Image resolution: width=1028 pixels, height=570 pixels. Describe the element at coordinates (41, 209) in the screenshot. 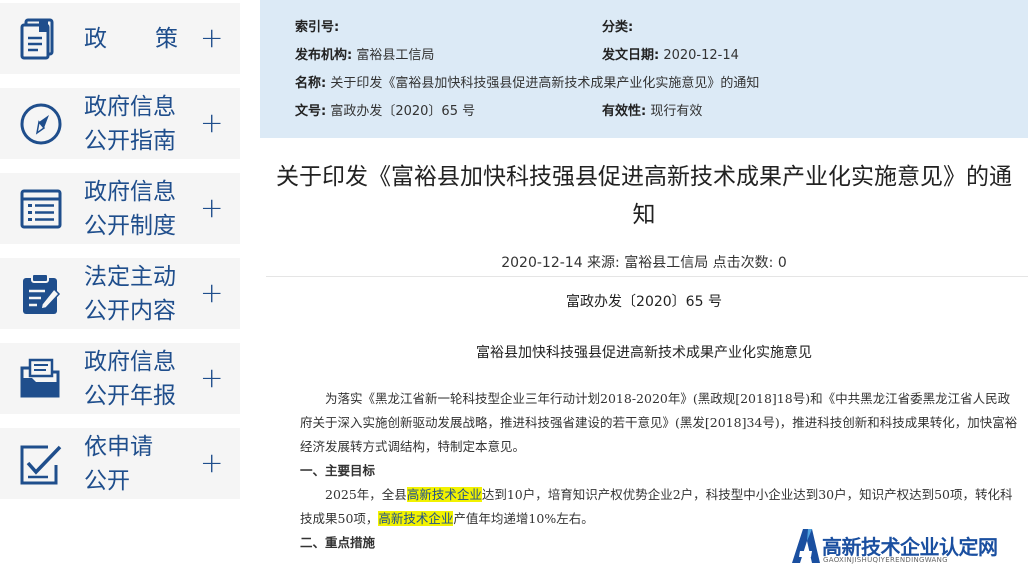

I see `list-icon` at that location.